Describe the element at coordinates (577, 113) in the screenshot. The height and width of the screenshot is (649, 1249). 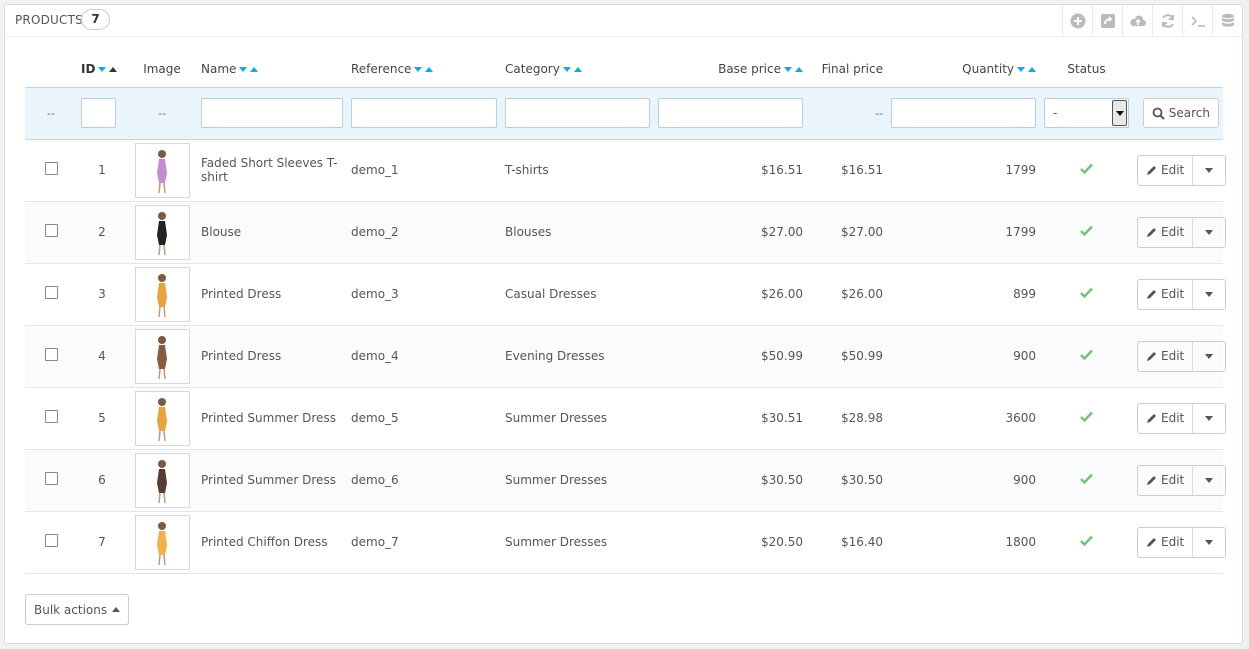
I see `filter-category-input` at that location.